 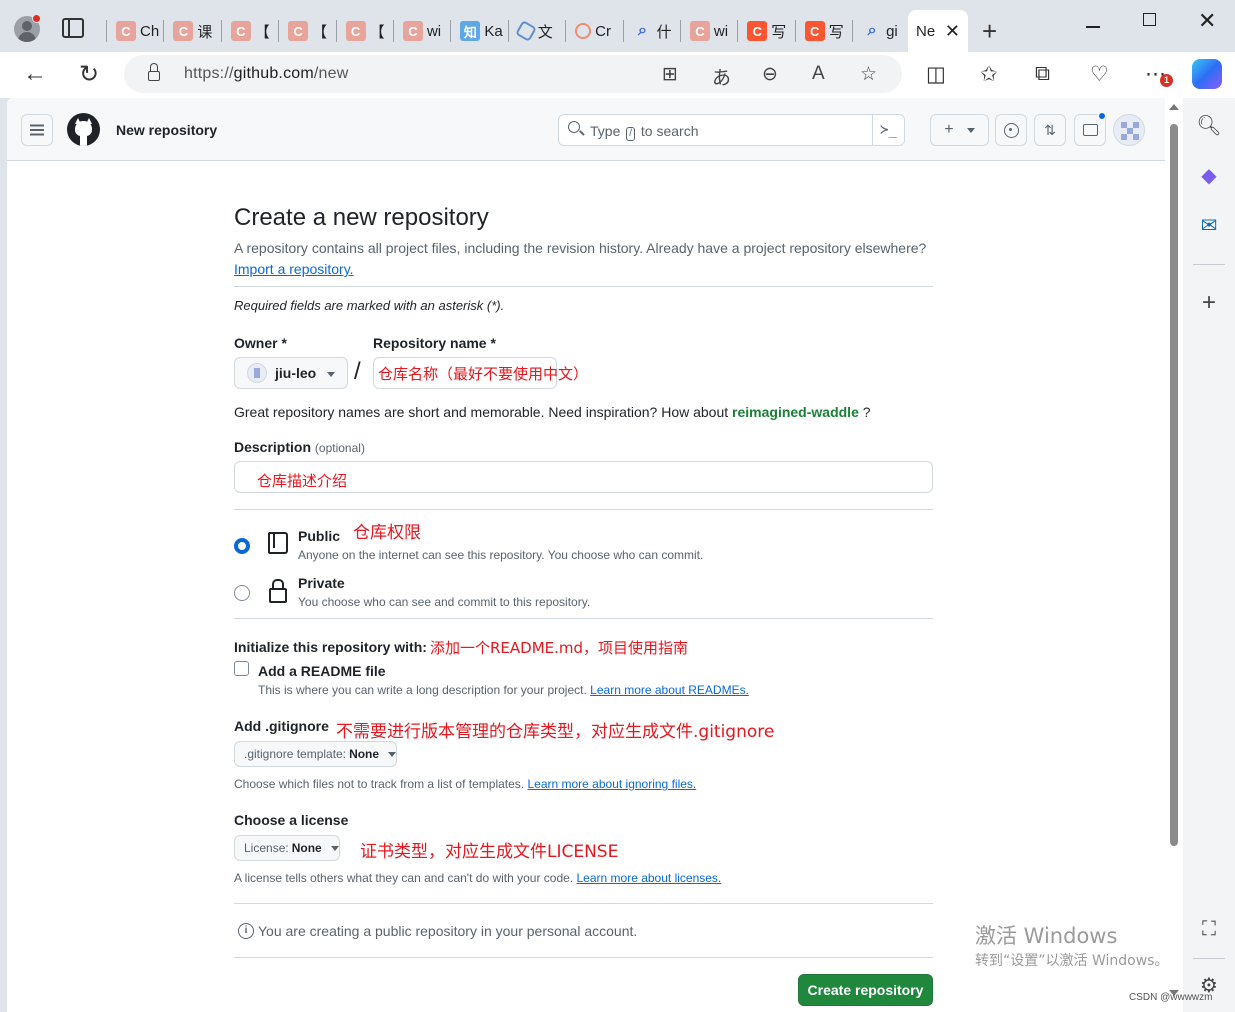 I want to click on search-input: Type / to search ≻_, so click(x=731, y=130).